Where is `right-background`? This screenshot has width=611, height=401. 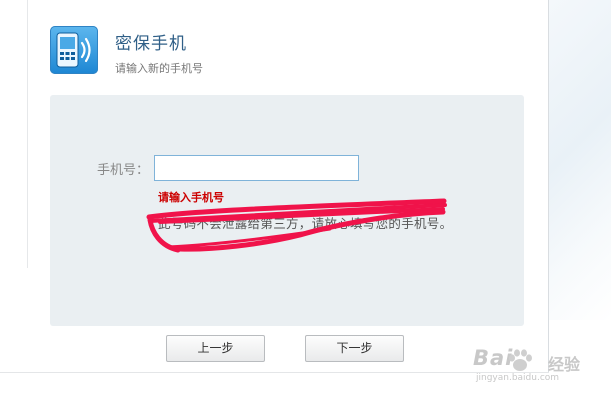 right-background is located at coordinates (580, 160).